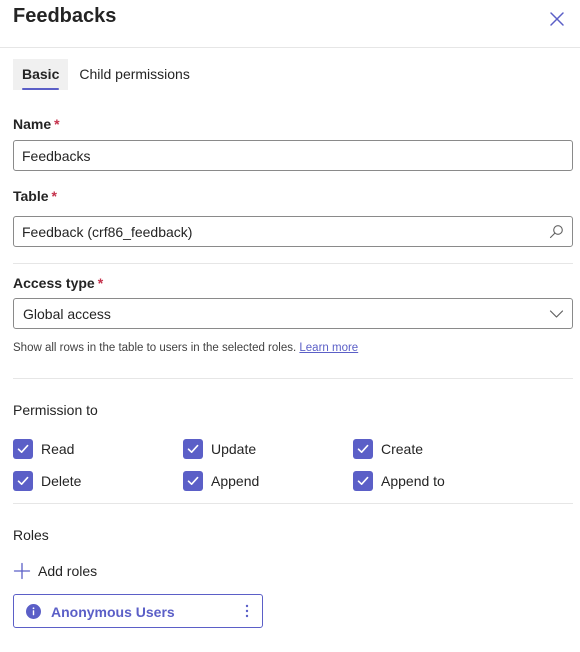 This screenshot has width=580, height=652. What do you see at coordinates (31, 196) in the screenshot?
I see `table-label-text: Table` at bounding box center [31, 196].